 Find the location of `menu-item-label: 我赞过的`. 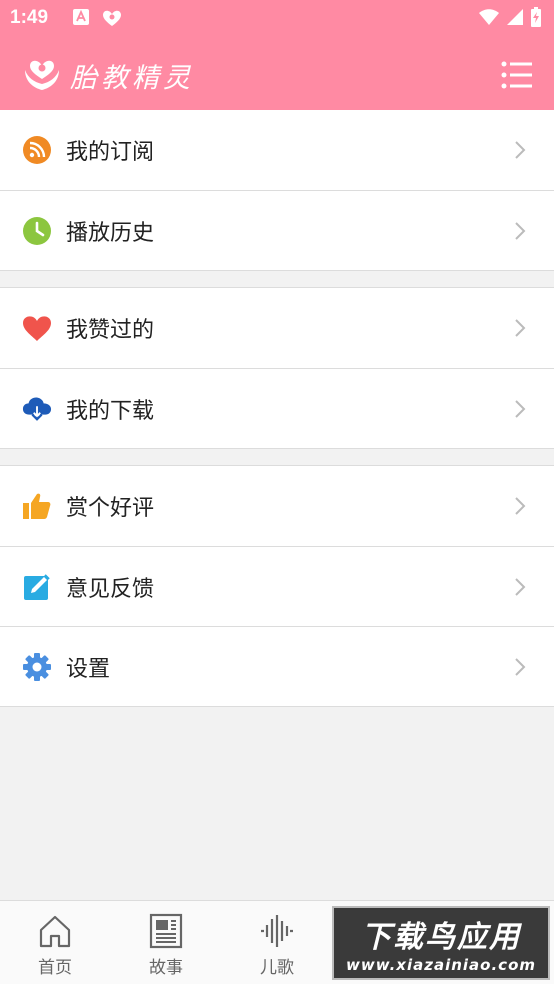

menu-item-label: 我赞过的 is located at coordinates (110, 330).